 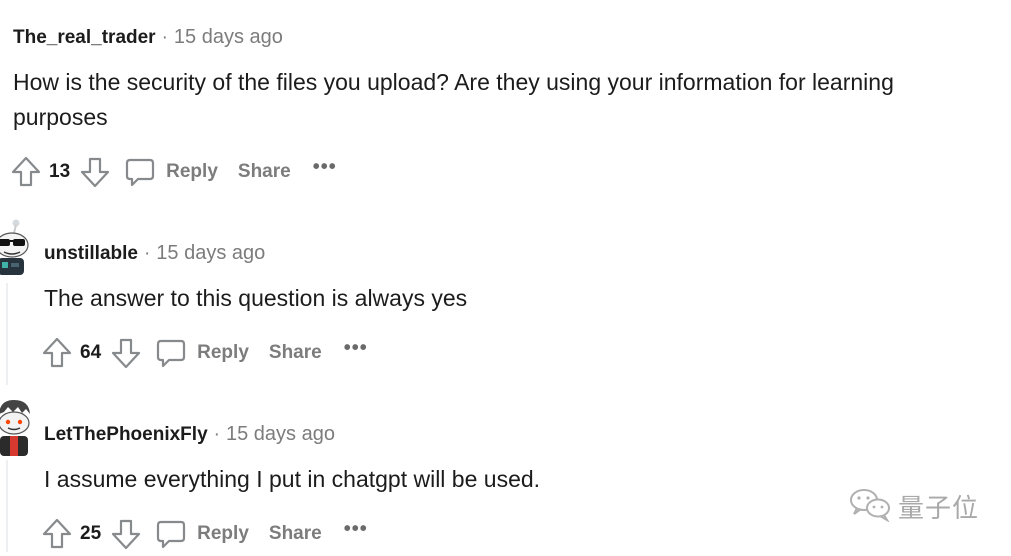 I want to click on vote-count: 13, so click(x=60, y=171).